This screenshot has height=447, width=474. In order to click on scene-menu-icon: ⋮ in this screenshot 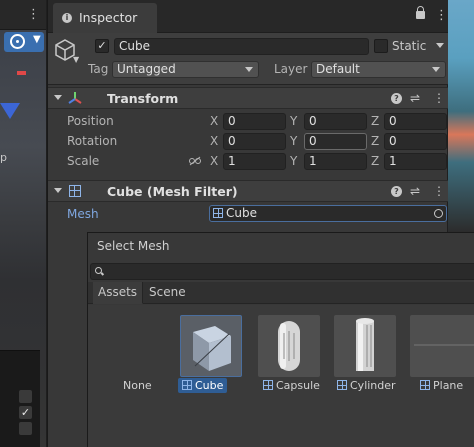, I will do `click(33, 14)`.